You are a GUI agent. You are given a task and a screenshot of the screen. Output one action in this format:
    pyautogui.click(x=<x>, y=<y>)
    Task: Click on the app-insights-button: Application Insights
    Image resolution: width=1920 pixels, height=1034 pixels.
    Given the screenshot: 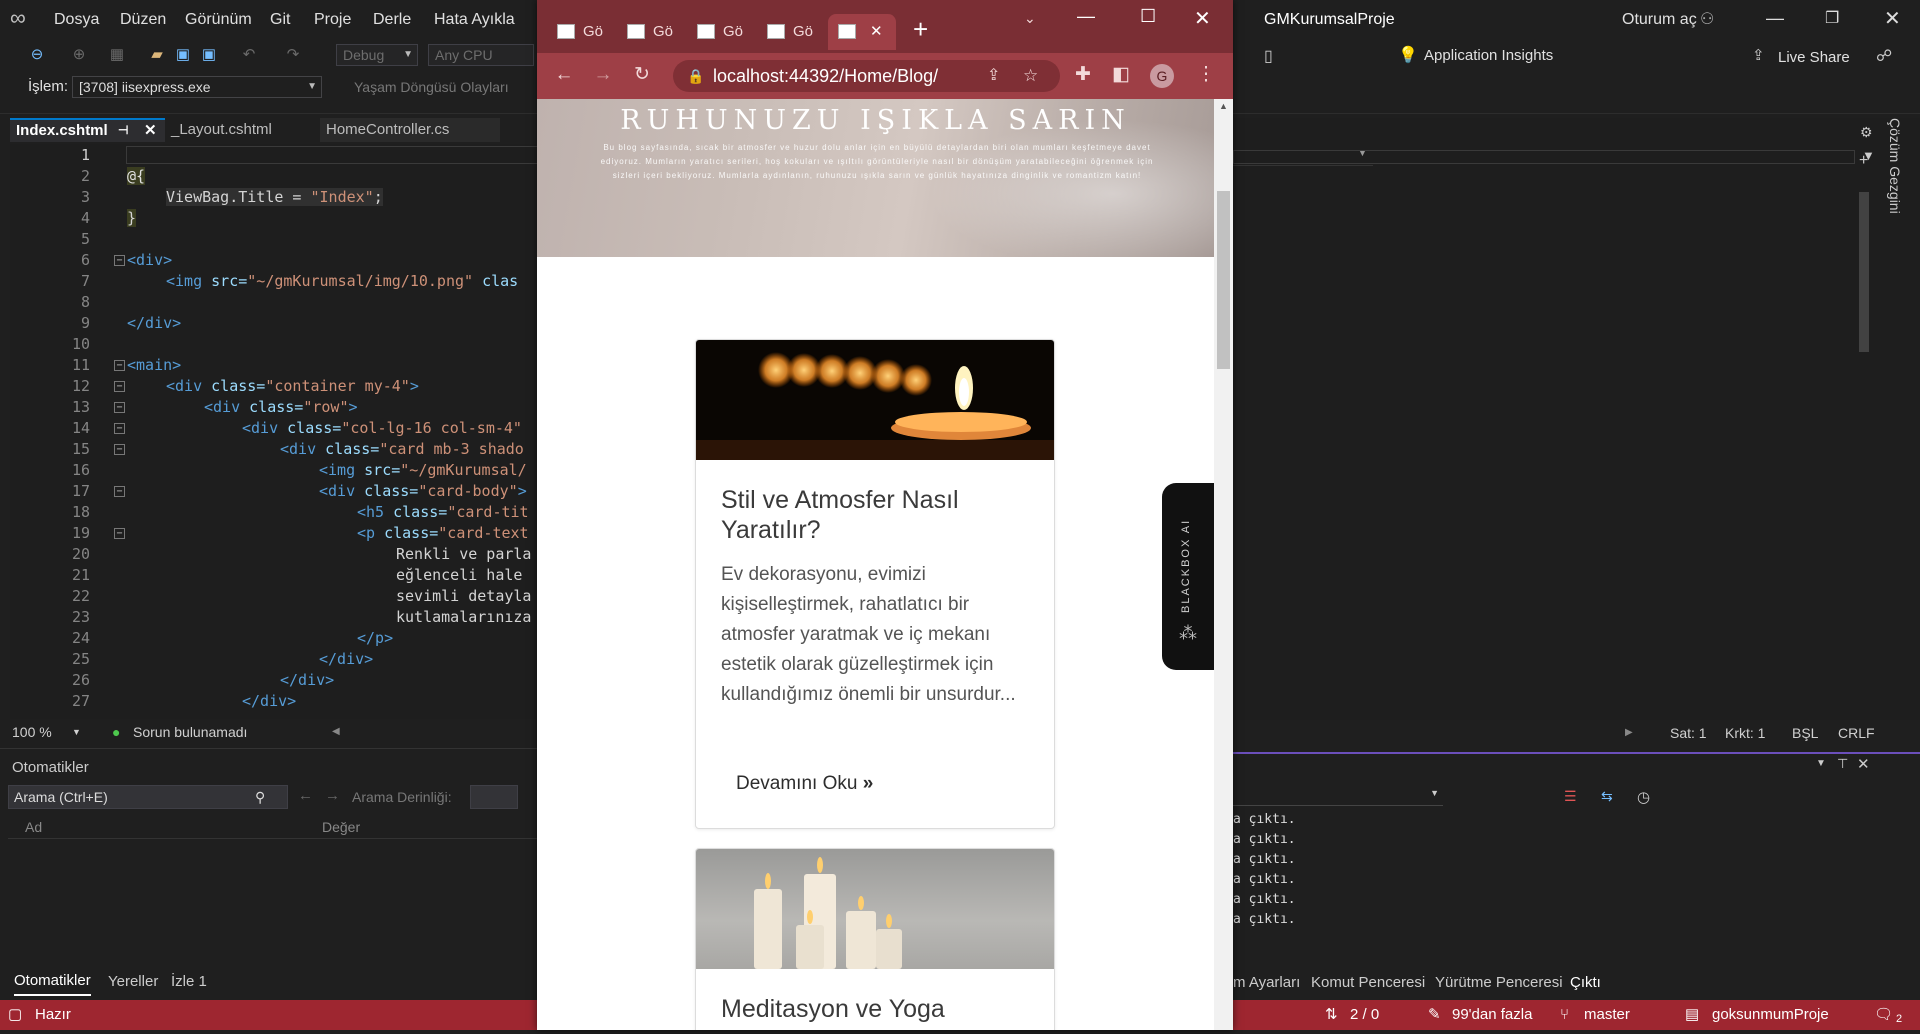 What is the action you would take?
    pyautogui.click(x=1488, y=55)
    